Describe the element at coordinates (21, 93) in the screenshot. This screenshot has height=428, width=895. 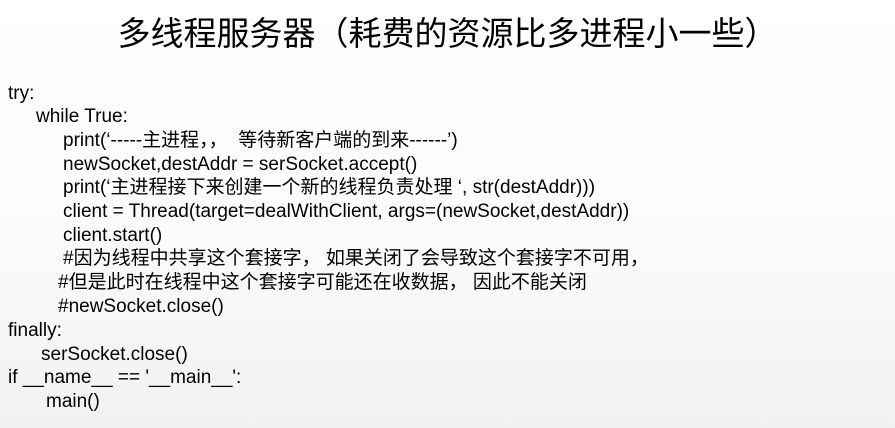
I see `code-line: try:` at that location.